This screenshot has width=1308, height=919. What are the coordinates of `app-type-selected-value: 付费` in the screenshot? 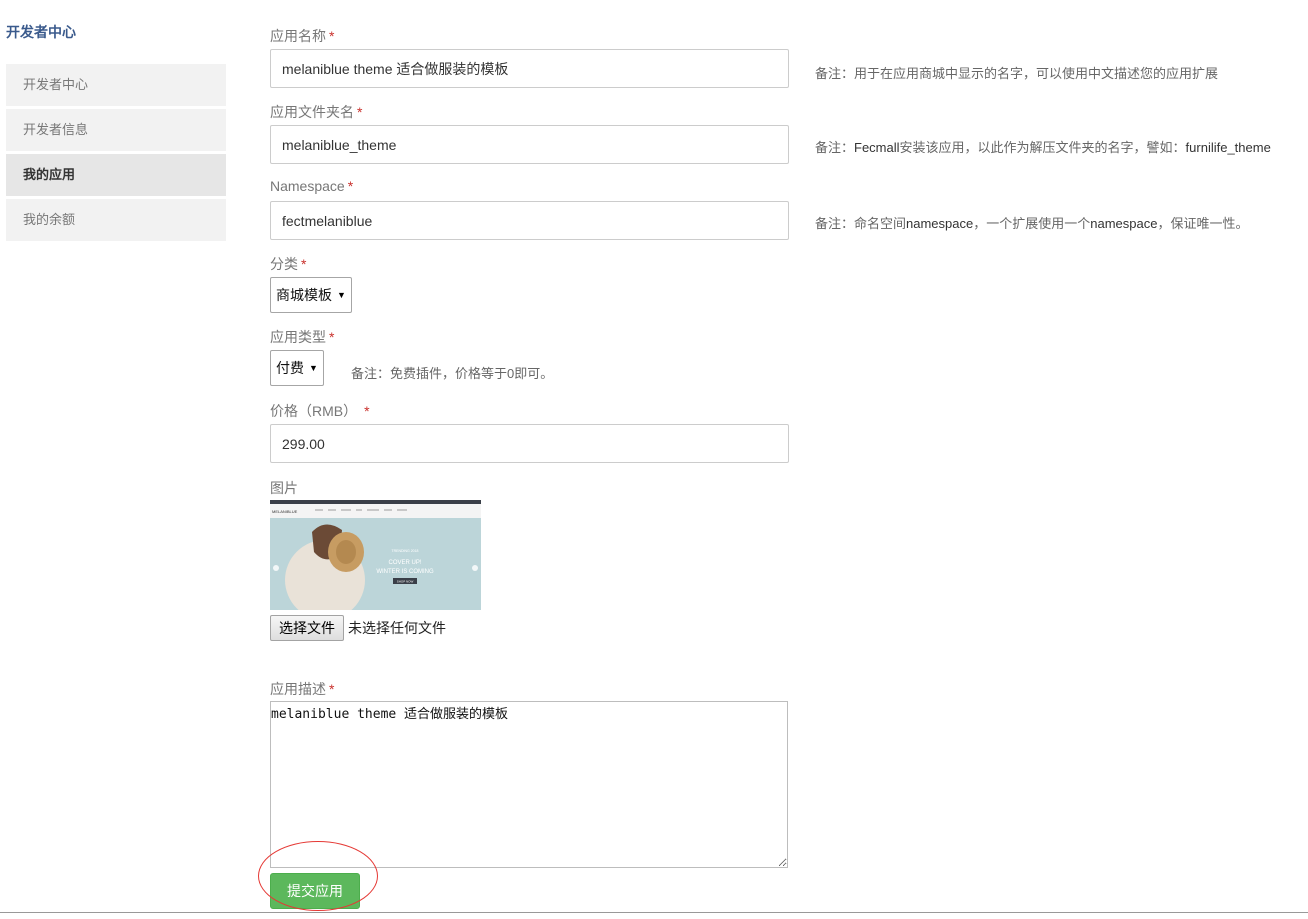 It's located at (290, 368).